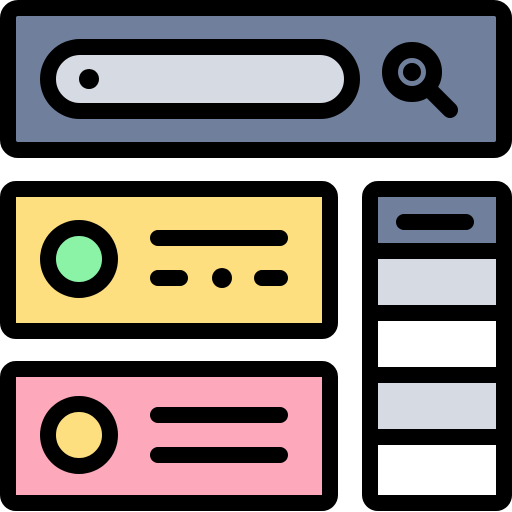 The height and width of the screenshot is (512, 512). What do you see at coordinates (222, 278) in the screenshot?
I see `card-text-dot` at bounding box center [222, 278].